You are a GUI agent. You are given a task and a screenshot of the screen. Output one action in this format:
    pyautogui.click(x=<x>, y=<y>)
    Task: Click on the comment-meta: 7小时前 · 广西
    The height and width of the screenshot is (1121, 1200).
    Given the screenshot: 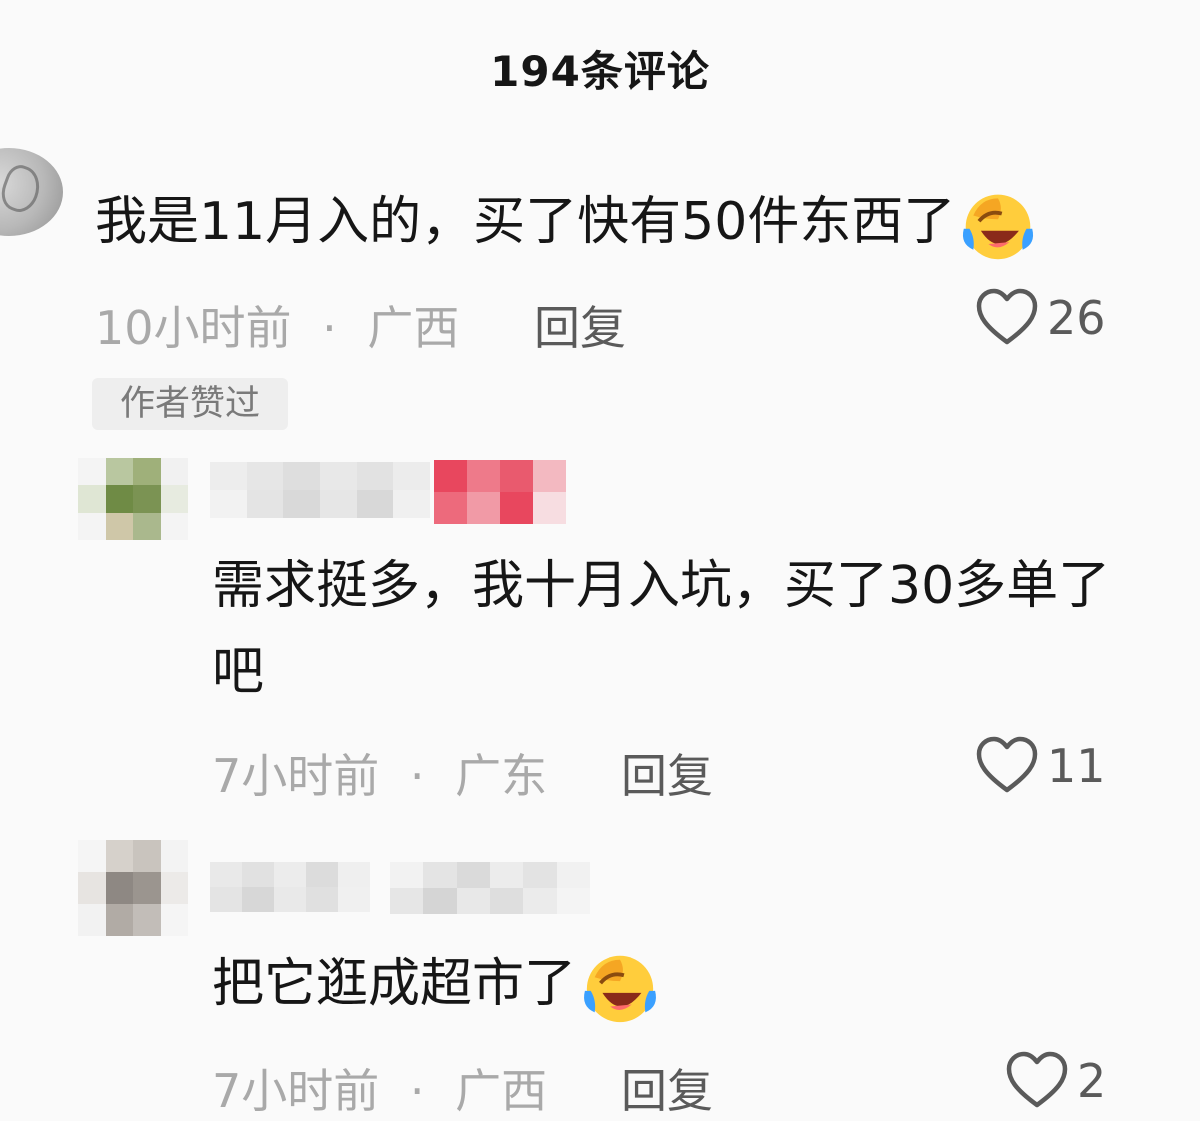 What is the action you would take?
    pyautogui.click(x=379, y=1088)
    